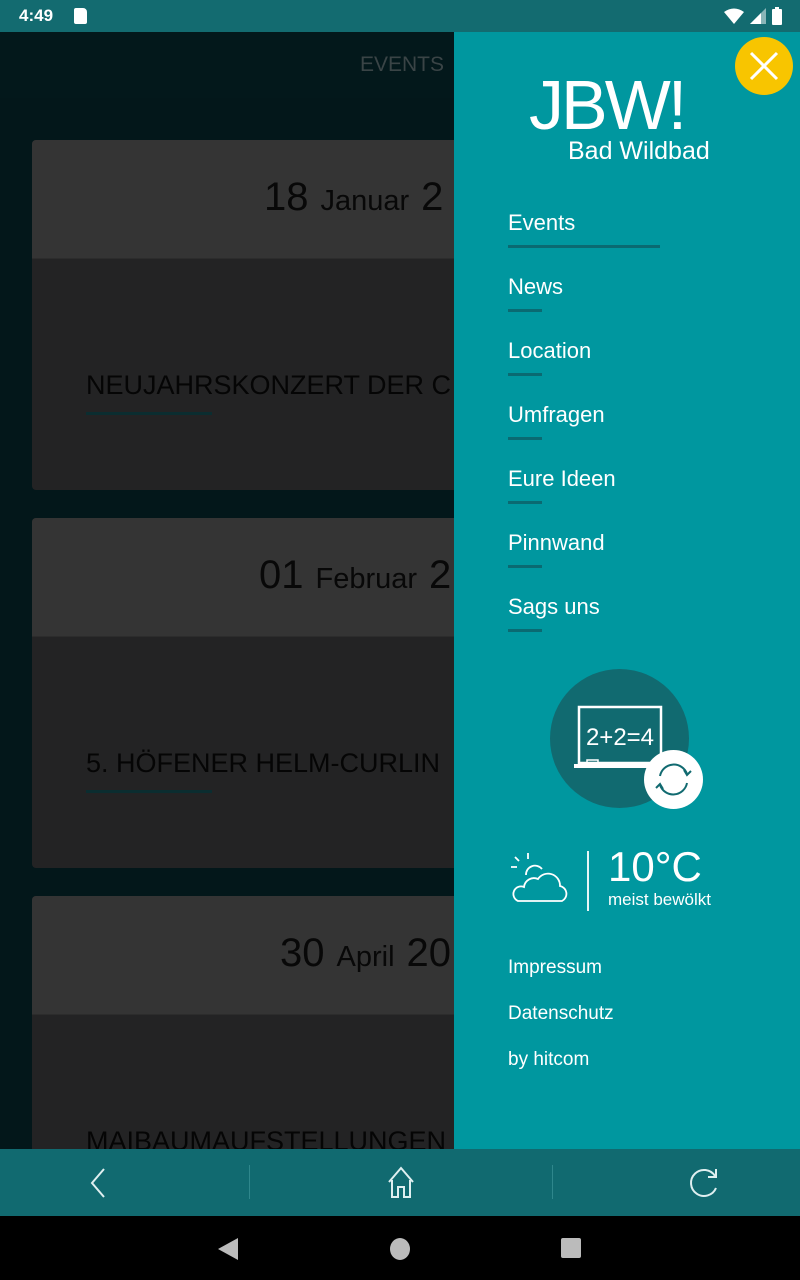 This screenshot has height=1280, width=800. What do you see at coordinates (80, 16) in the screenshot?
I see `sd-card-icon` at bounding box center [80, 16].